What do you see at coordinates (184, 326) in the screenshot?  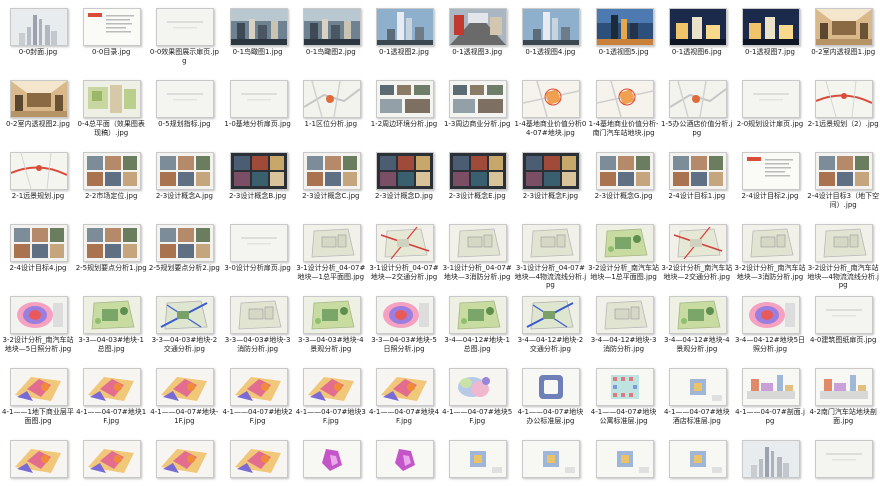 I see `file-item: 3-3—04-03#地块-2交通分析.jpg` at bounding box center [184, 326].